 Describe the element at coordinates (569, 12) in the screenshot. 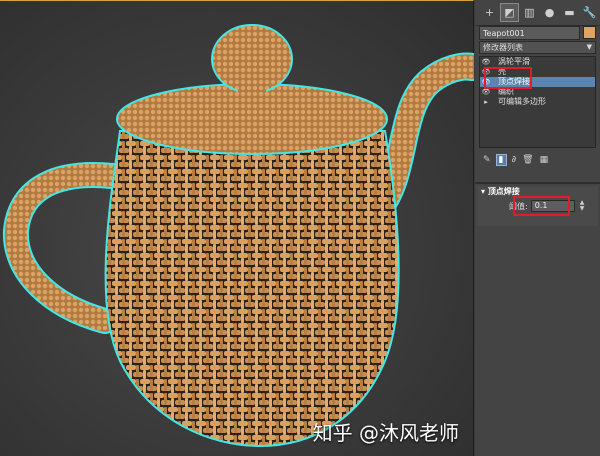

I see `display-tab-icon: ▬` at that location.